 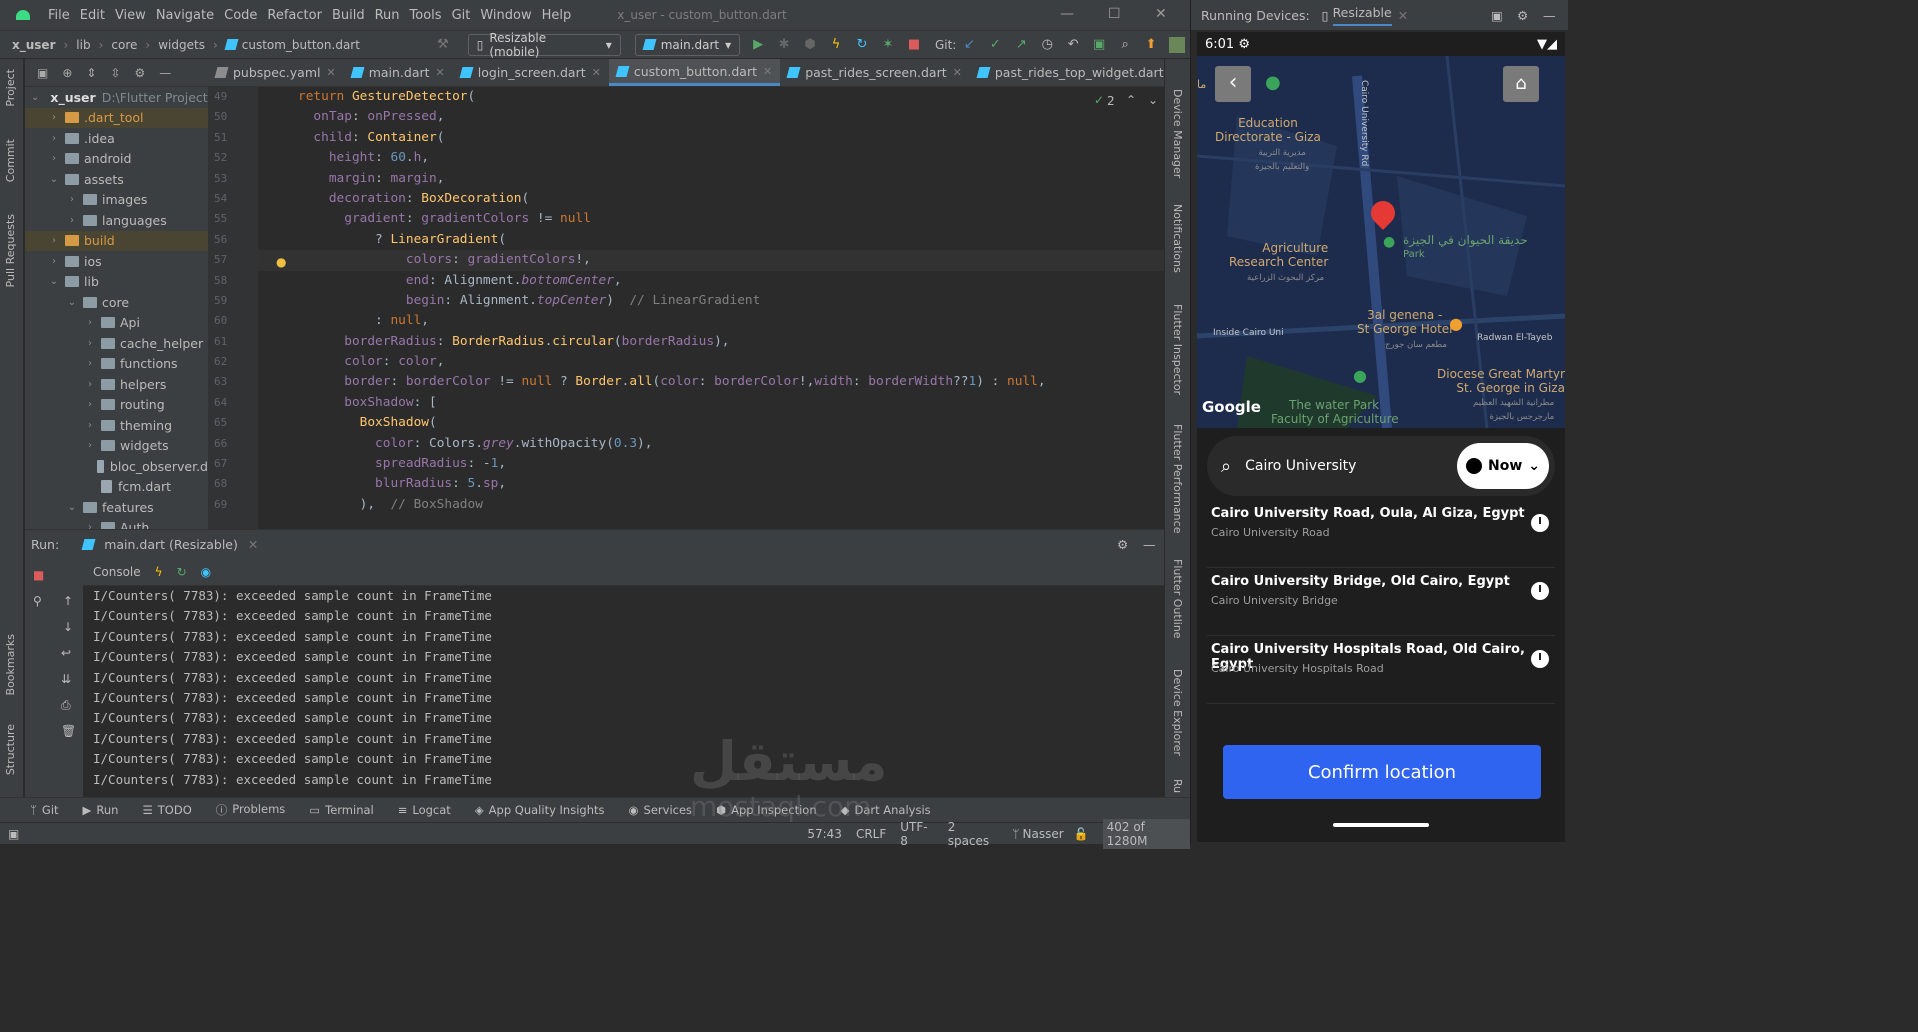 What do you see at coordinates (116, 364) in the screenshot?
I see `tree-item: › functions` at bounding box center [116, 364].